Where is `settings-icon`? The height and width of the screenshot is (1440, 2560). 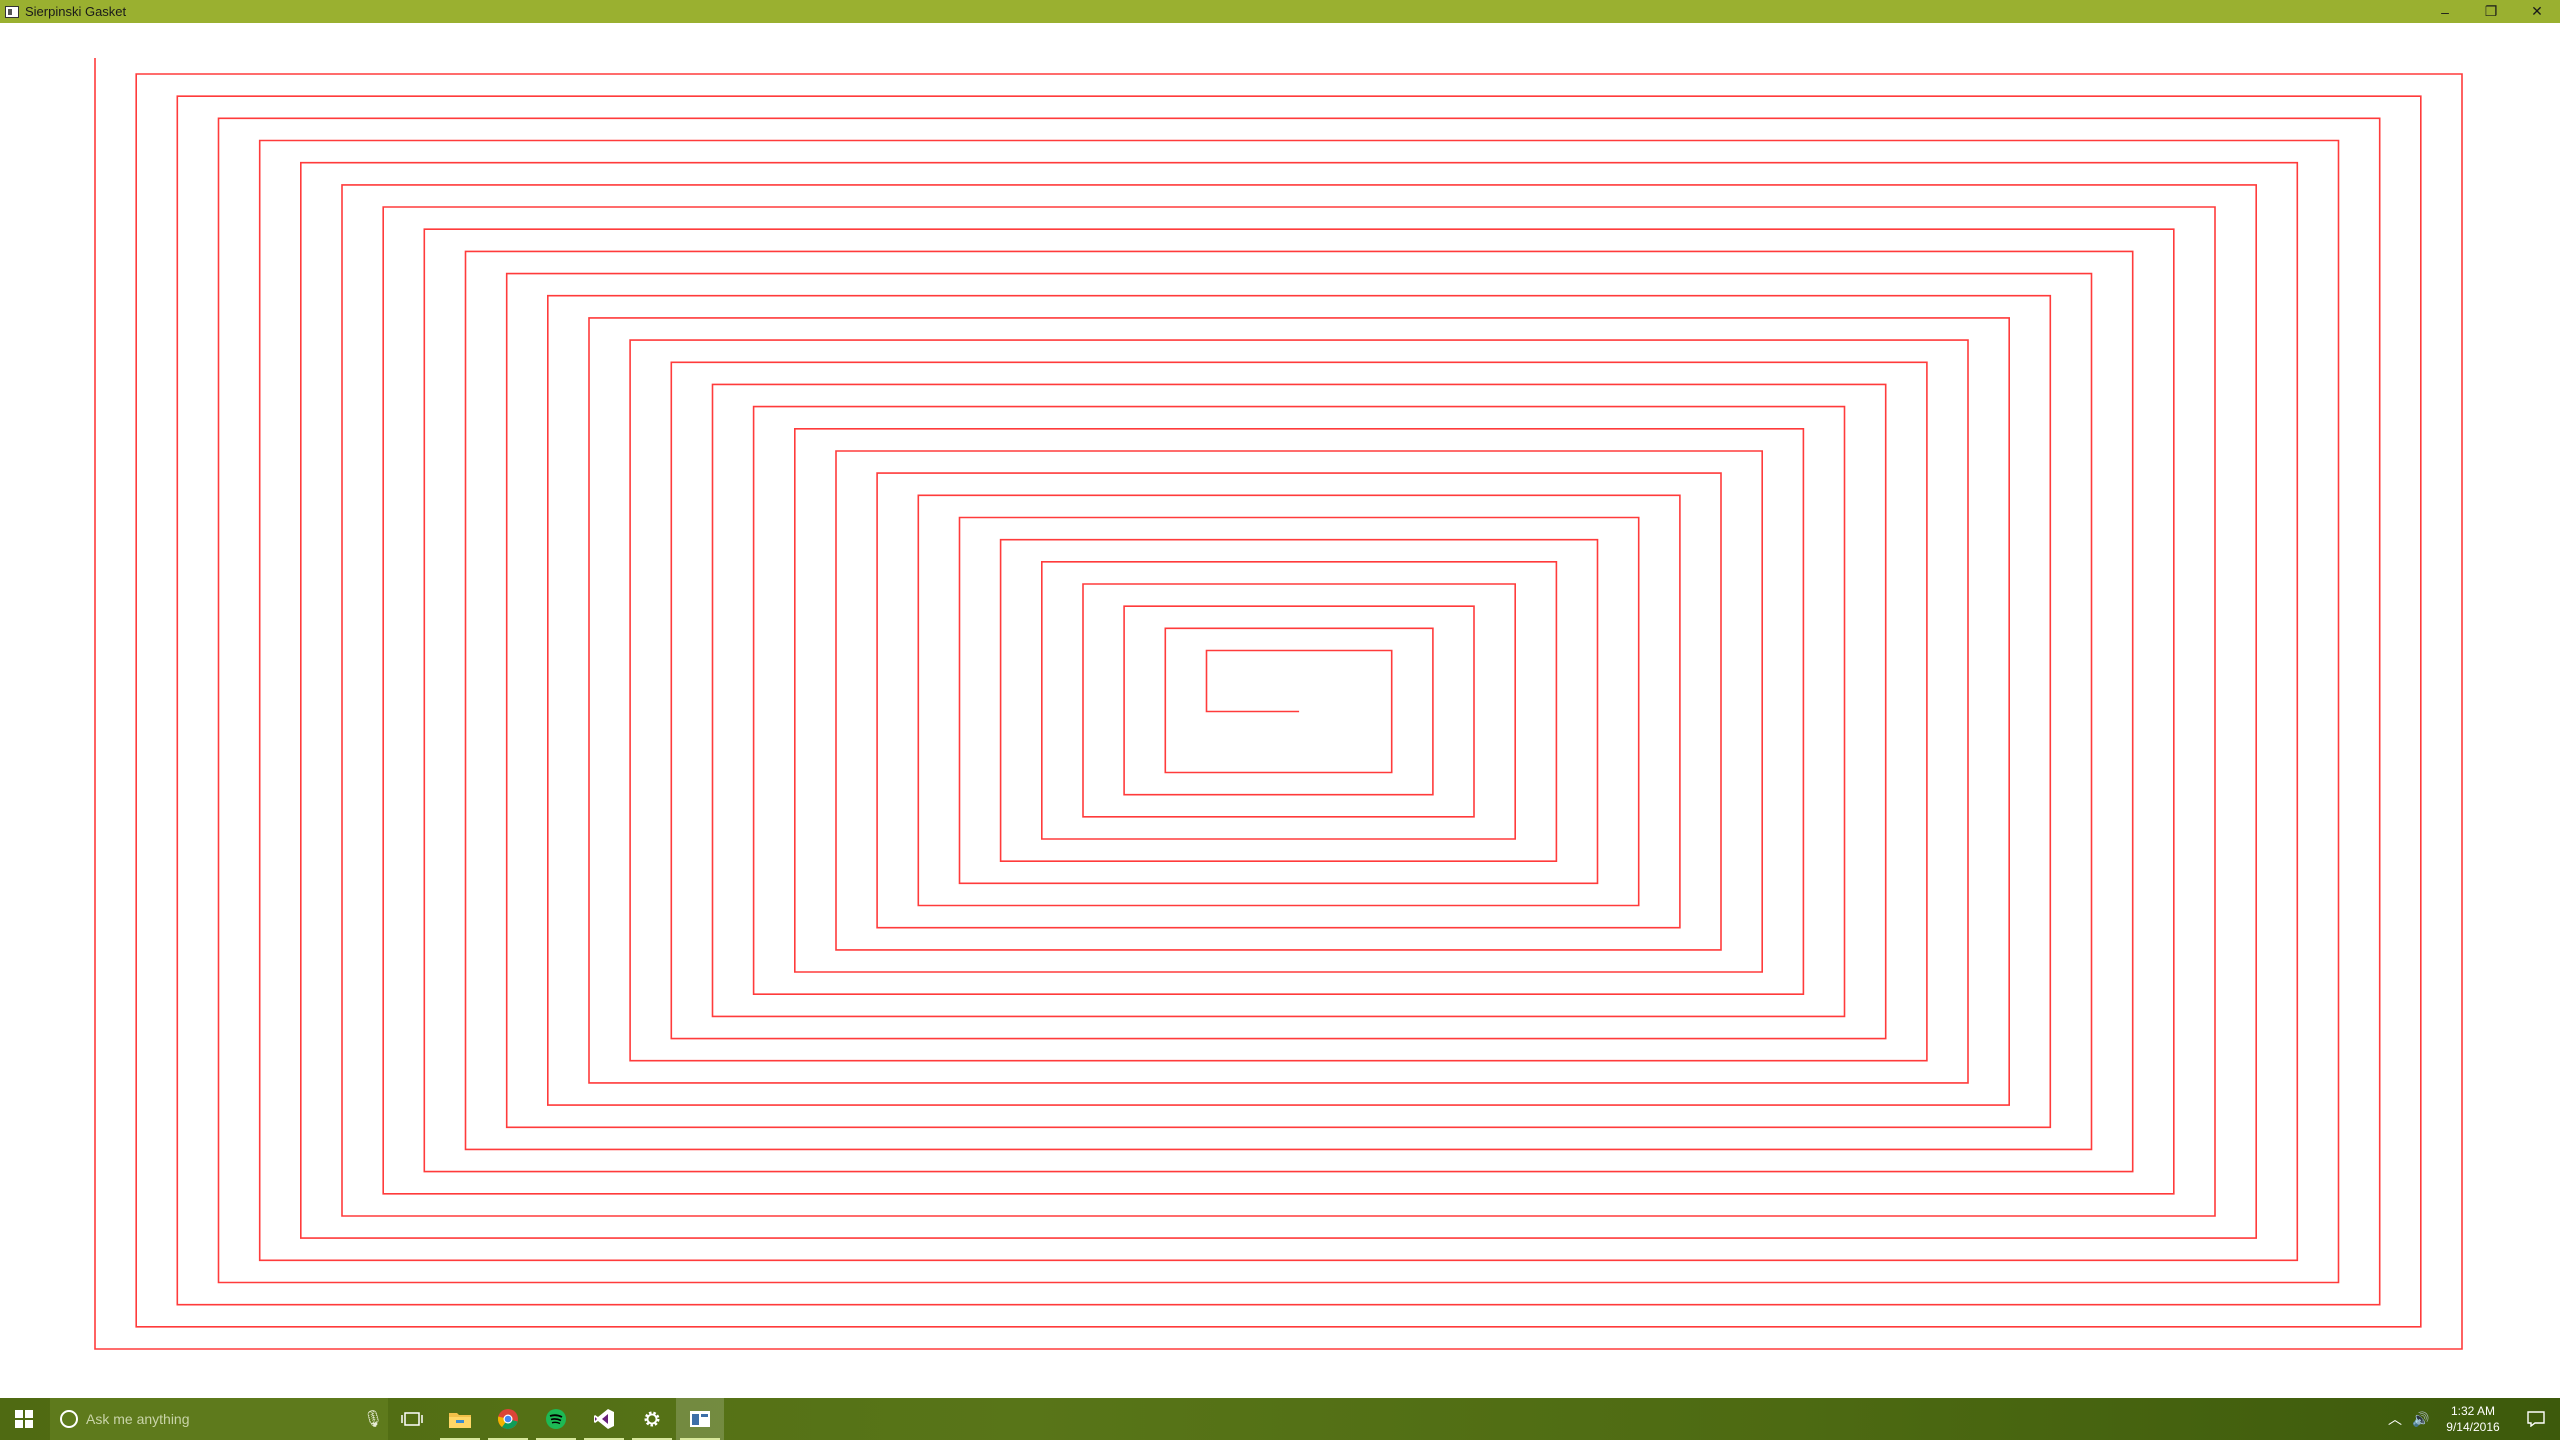 settings-icon is located at coordinates (652, 1419).